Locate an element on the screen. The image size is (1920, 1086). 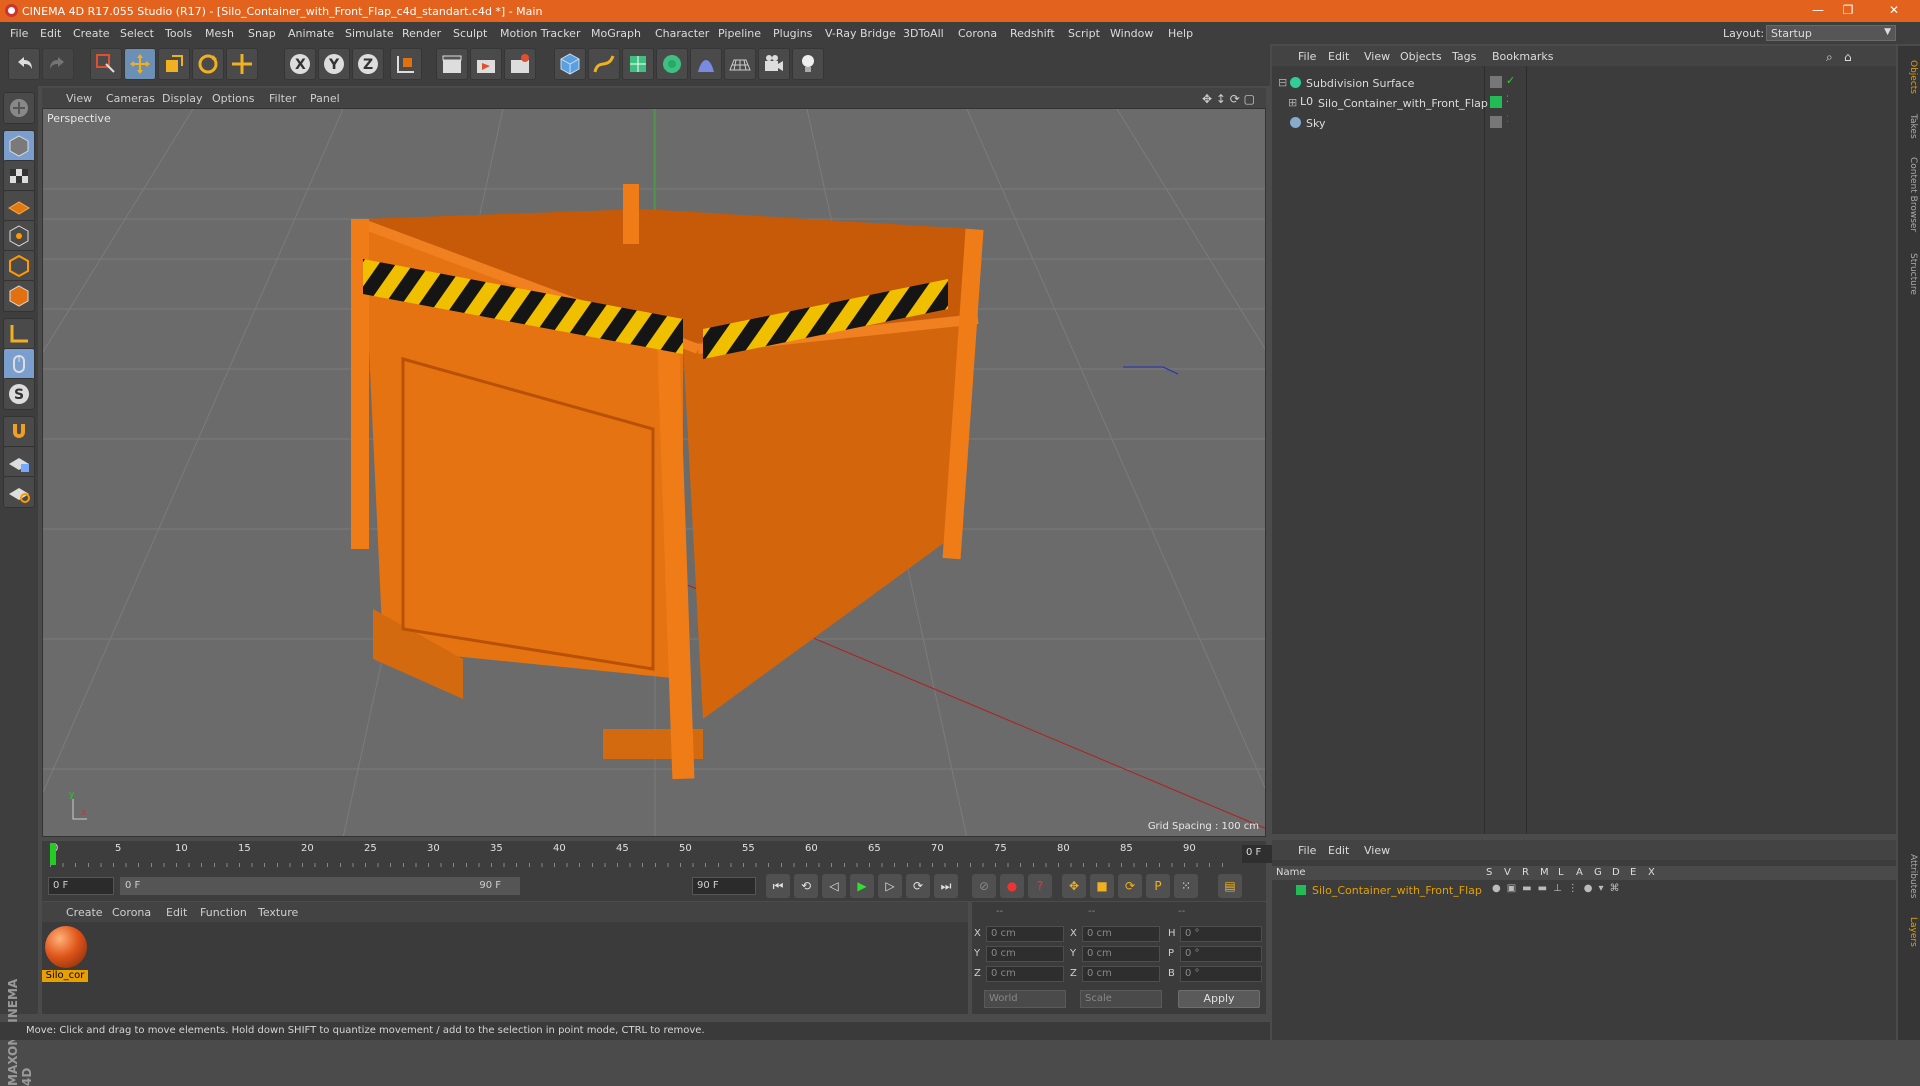
search-icon: ⌕ is located at coordinates (1829, 57).